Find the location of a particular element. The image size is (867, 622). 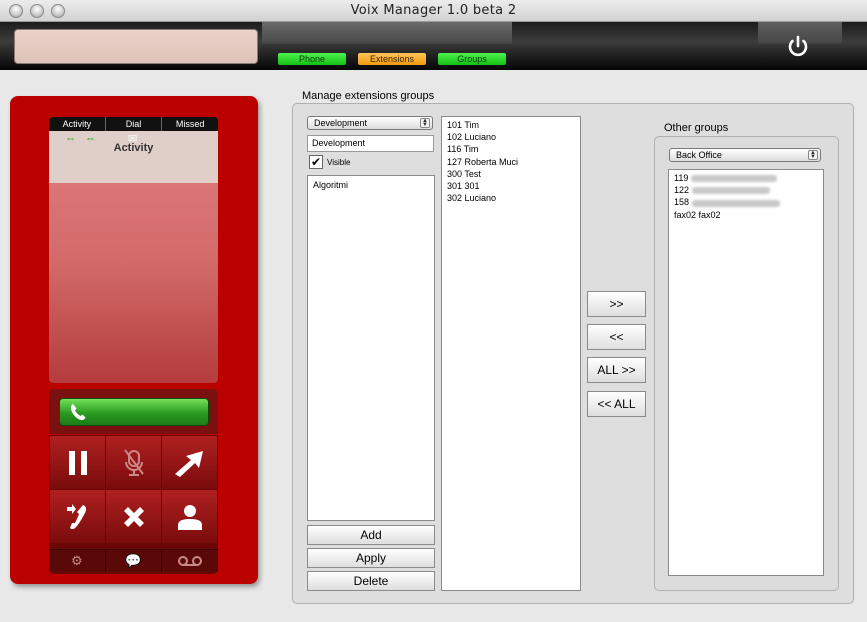

list-item: 158 is located at coordinates (746, 202).